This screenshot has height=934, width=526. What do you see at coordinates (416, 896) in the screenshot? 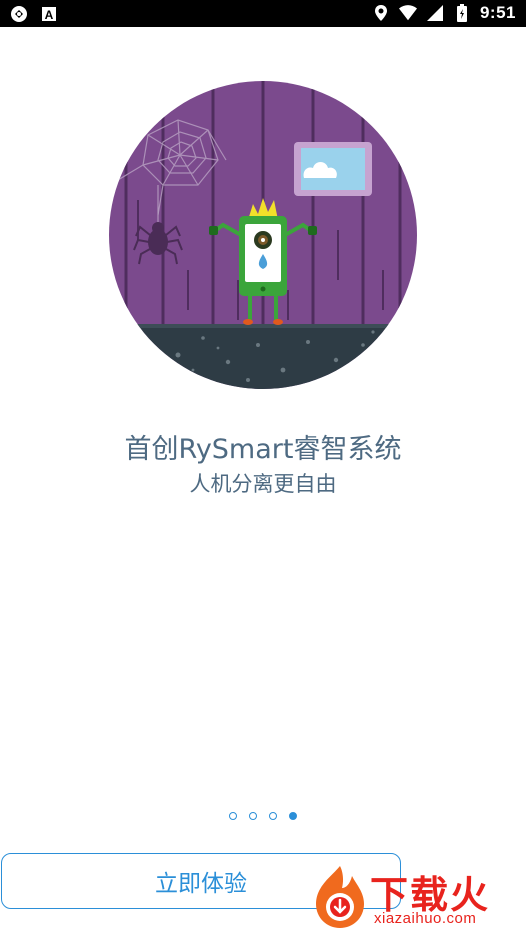
I see `watermark-logo: 下载火 xiazaihuo.com` at bounding box center [416, 896].